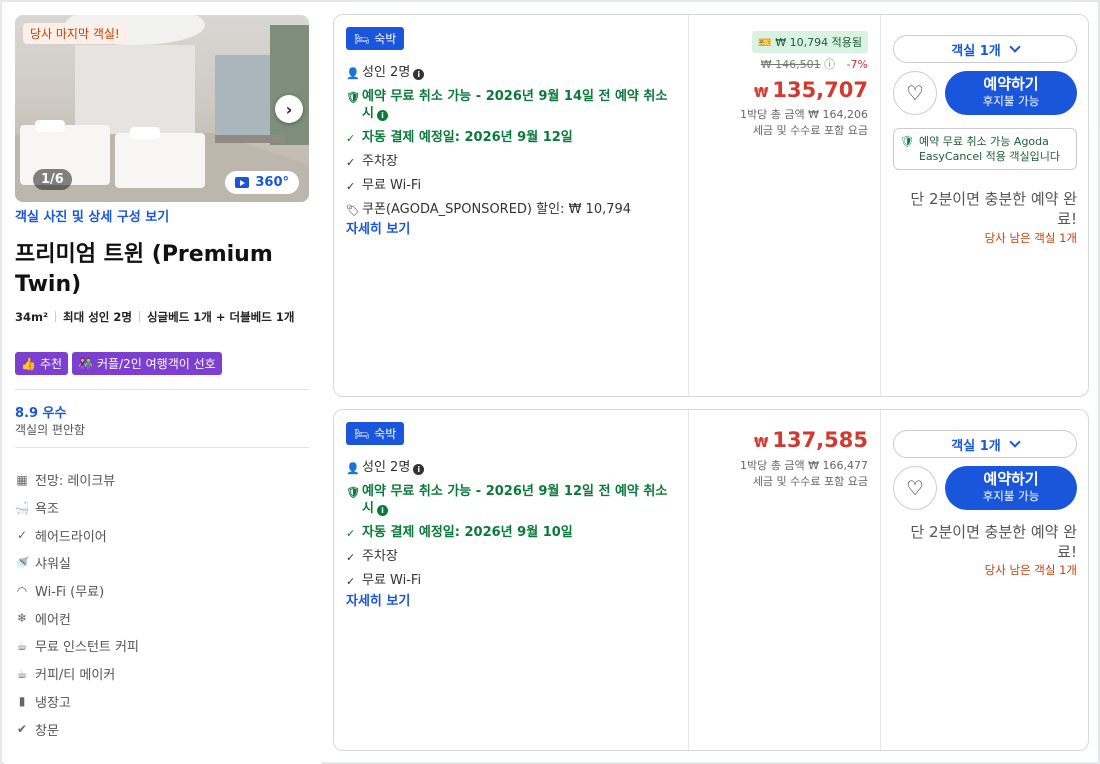 This screenshot has width=1100, height=764. What do you see at coordinates (804, 123) in the screenshot?
I see `price-note: 1박당 총 금액 ₩ 164,206 세금 및 수수료 포함 요금` at bounding box center [804, 123].